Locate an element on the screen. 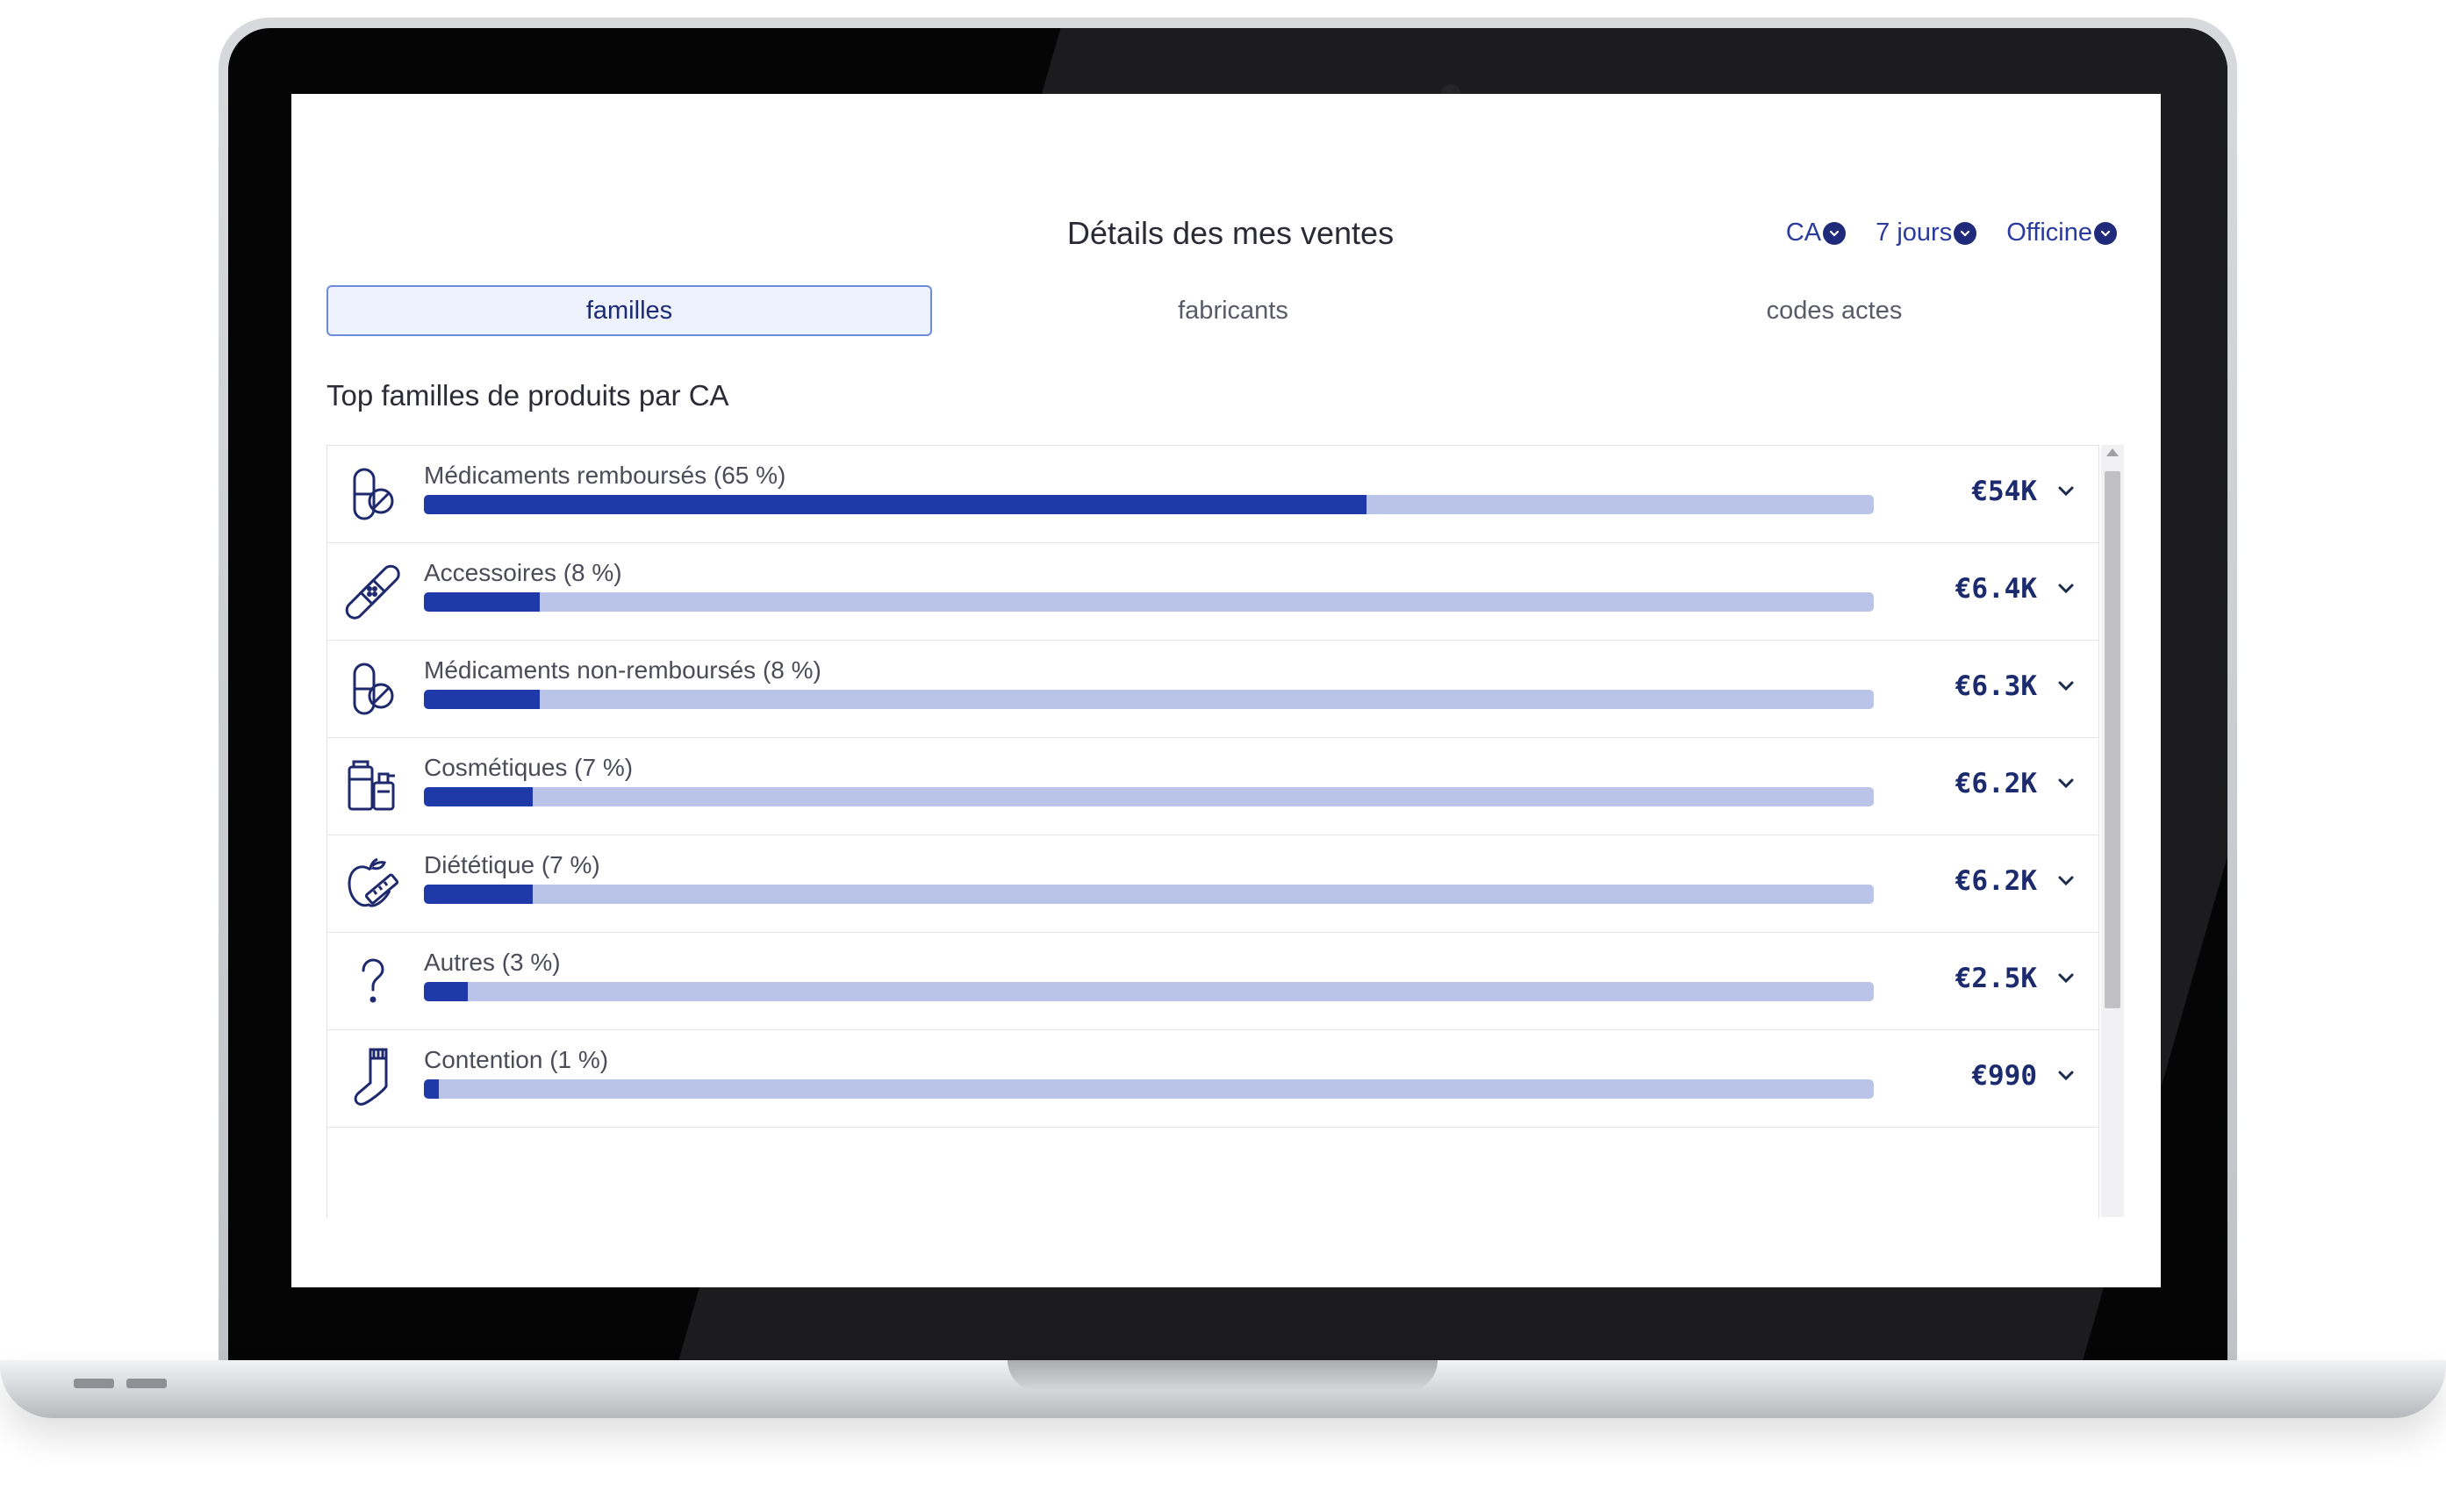 The width and height of the screenshot is (2446, 1512). filter-metric: CA is located at coordinates (1816, 233).